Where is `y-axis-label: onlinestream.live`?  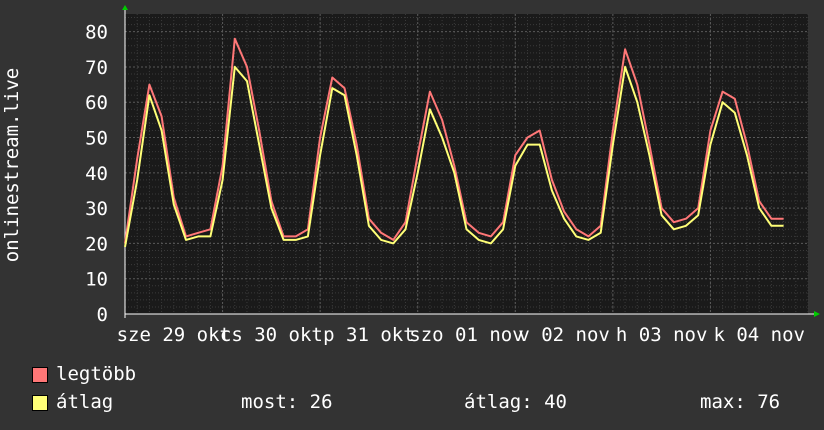
y-axis-label: onlinestream.live is located at coordinates (12, 165).